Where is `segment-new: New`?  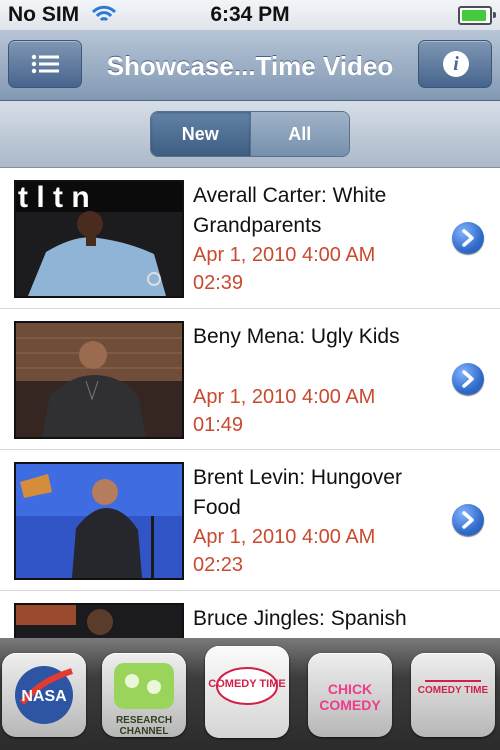
segment-new: New is located at coordinates (200, 134).